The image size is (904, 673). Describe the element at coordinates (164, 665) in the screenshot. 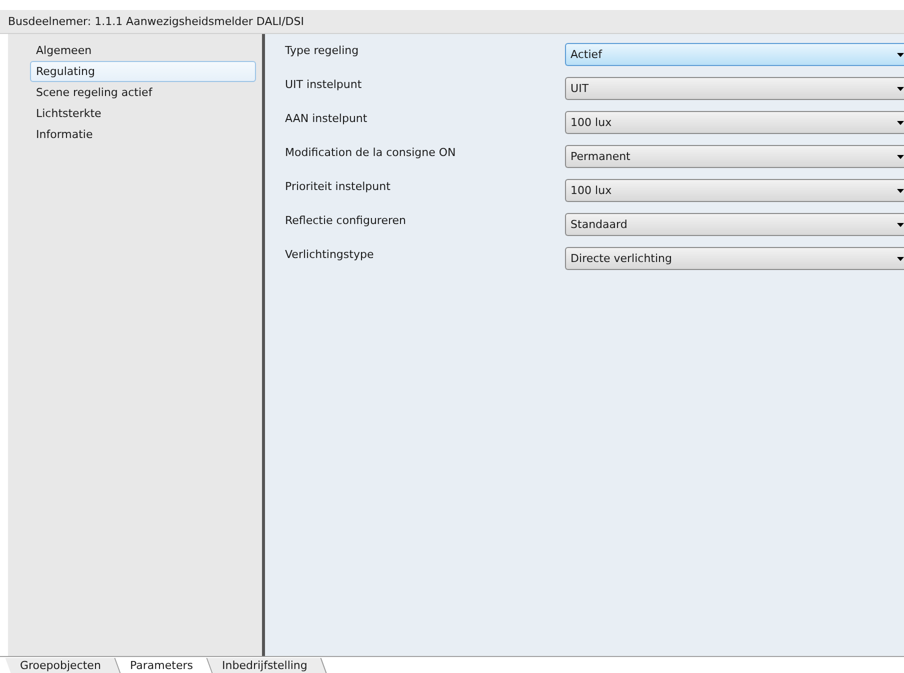

I see `tab: Parameters` at that location.